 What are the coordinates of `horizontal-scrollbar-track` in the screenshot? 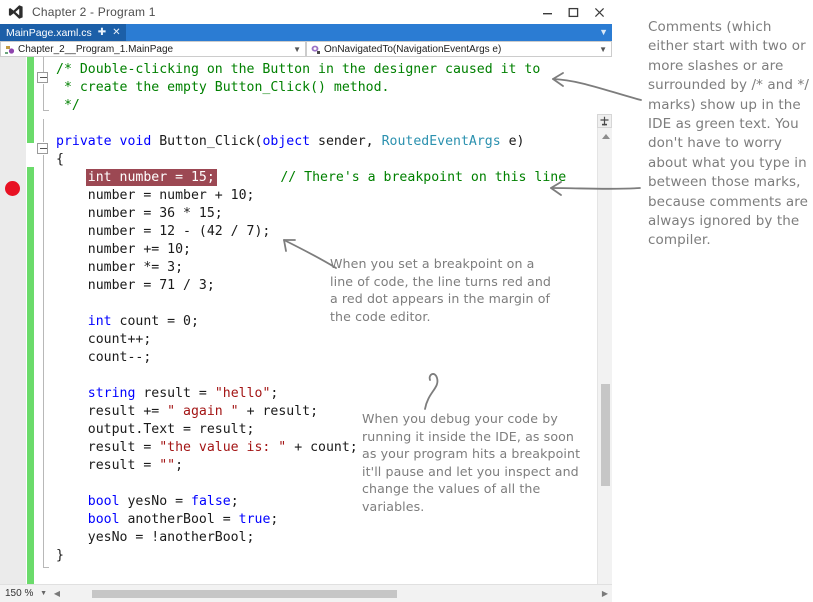 It's located at (331, 594).